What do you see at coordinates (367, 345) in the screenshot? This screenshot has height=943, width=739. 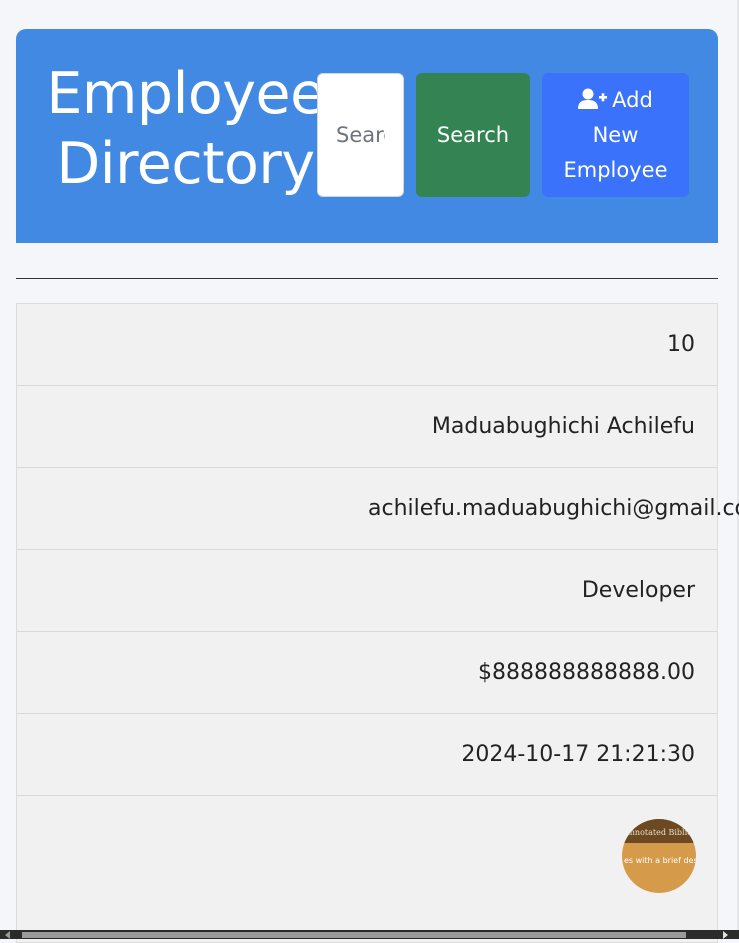 I see `employee-id-row: 10` at bounding box center [367, 345].